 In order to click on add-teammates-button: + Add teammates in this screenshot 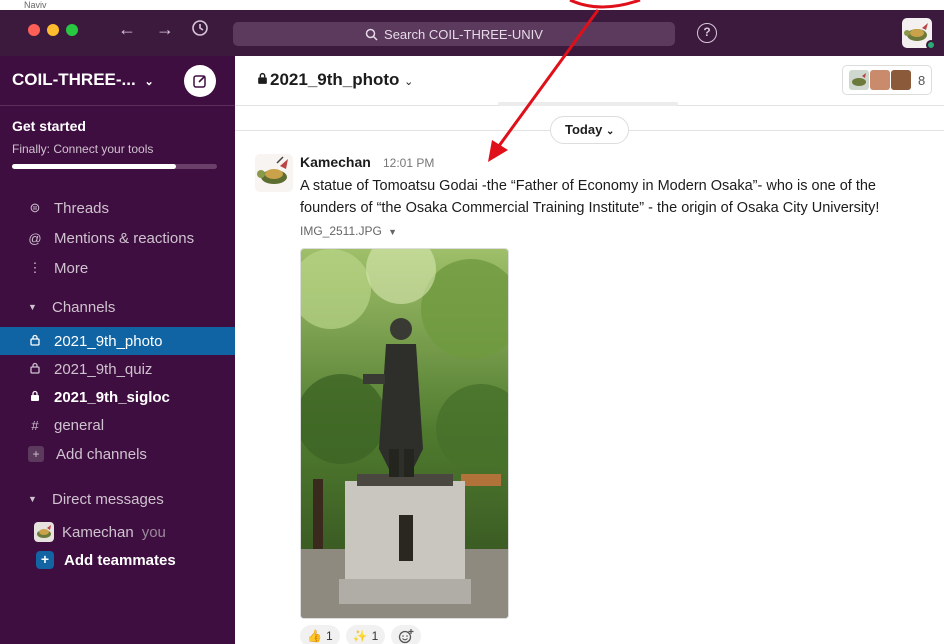, I will do `click(117, 560)`.